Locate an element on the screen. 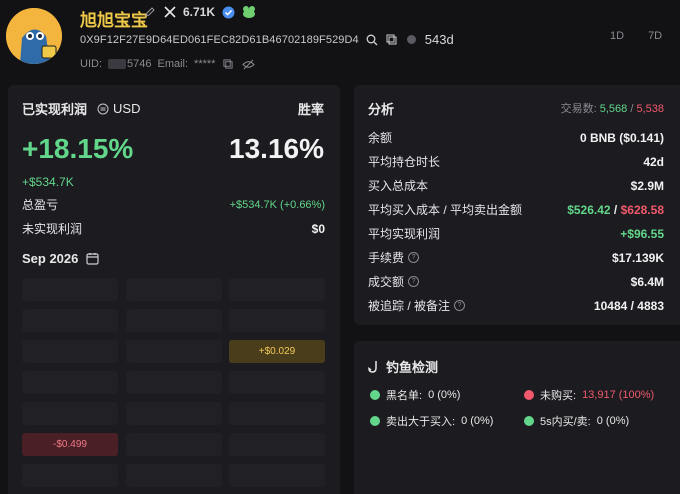  avg-sep: / is located at coordinates (615, 209).